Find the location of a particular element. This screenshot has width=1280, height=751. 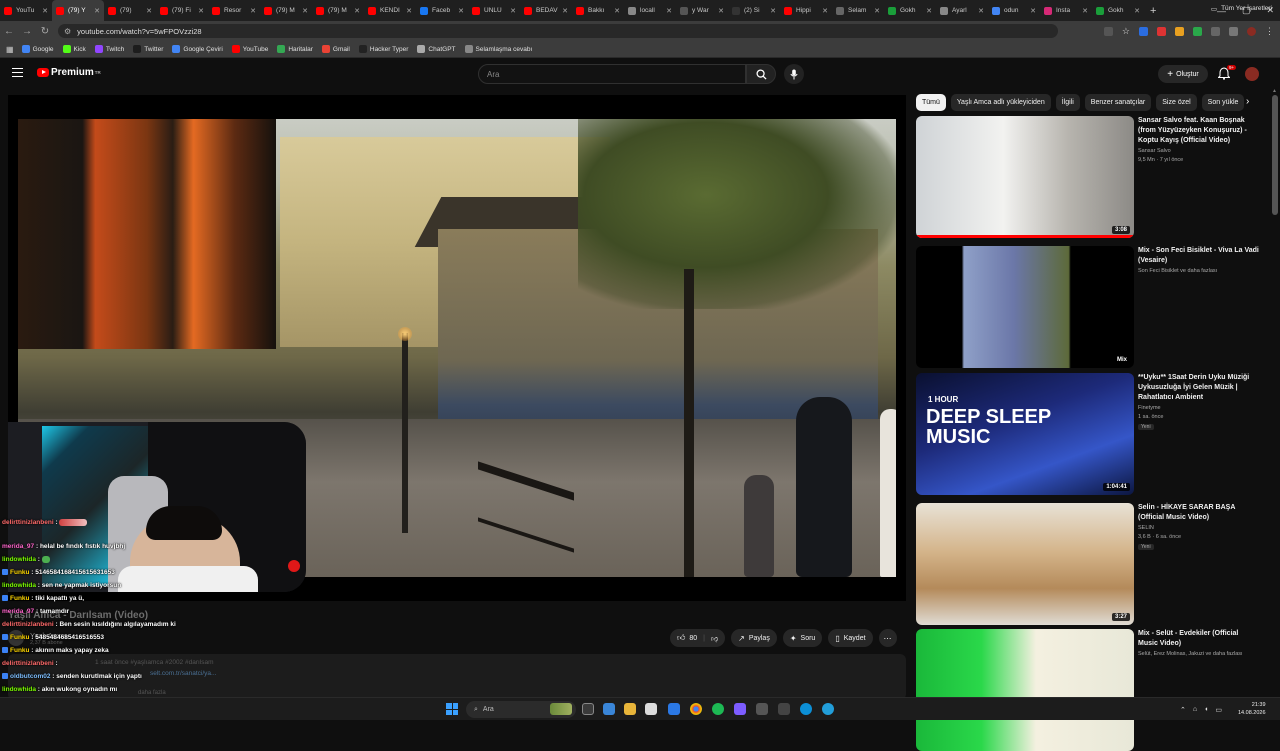

video-thumbnail: 1 HOUR DEEP SLEEP MUSIC 1:04:41 is located at coordinates (1025, 434).